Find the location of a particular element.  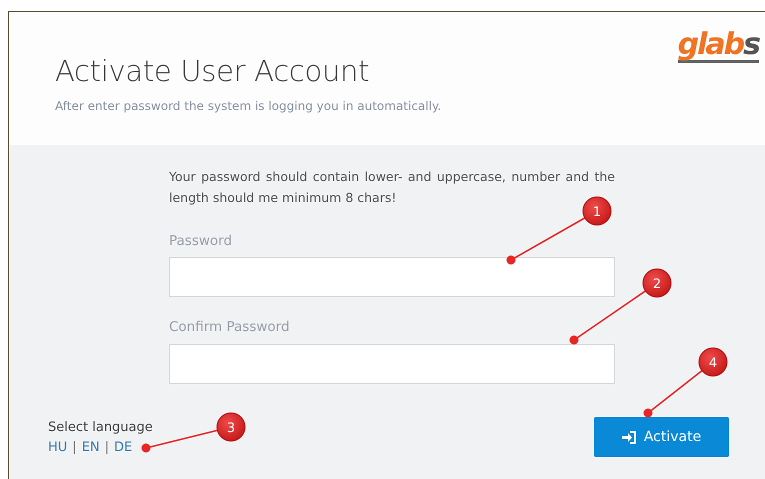

language-link: EN is located at coordinates (91, 447).